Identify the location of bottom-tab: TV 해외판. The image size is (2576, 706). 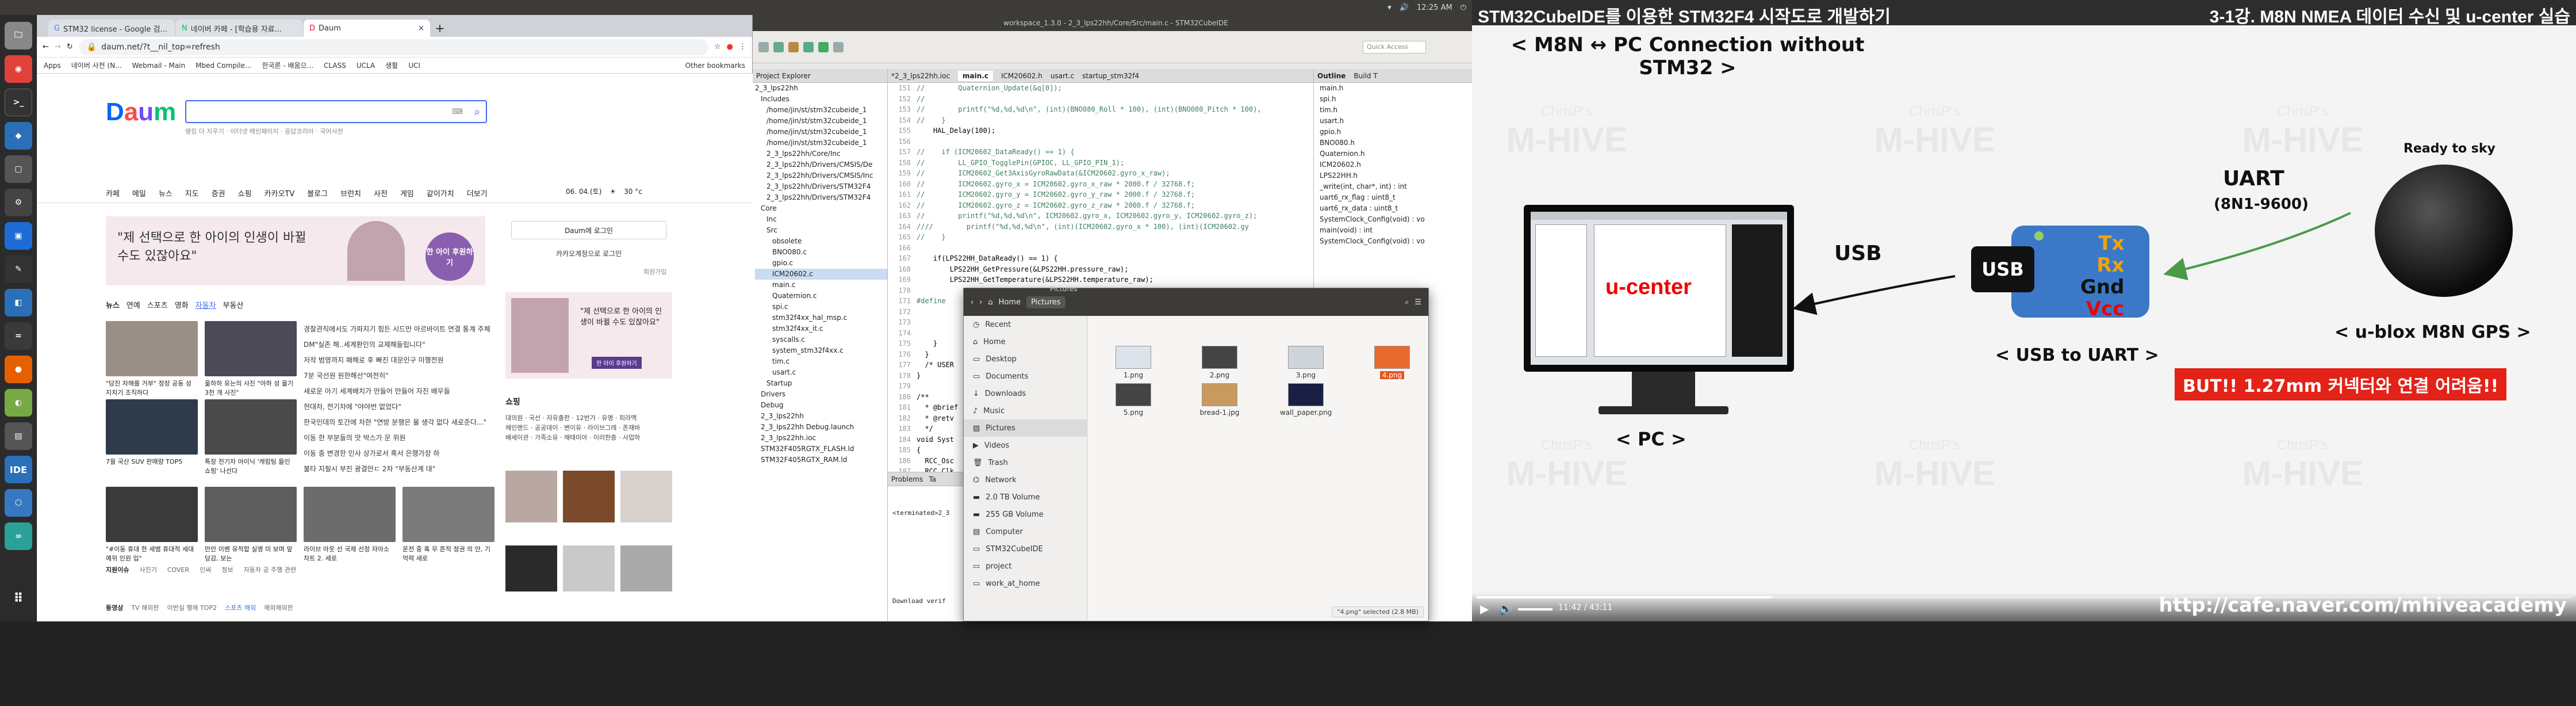
(145, 607).